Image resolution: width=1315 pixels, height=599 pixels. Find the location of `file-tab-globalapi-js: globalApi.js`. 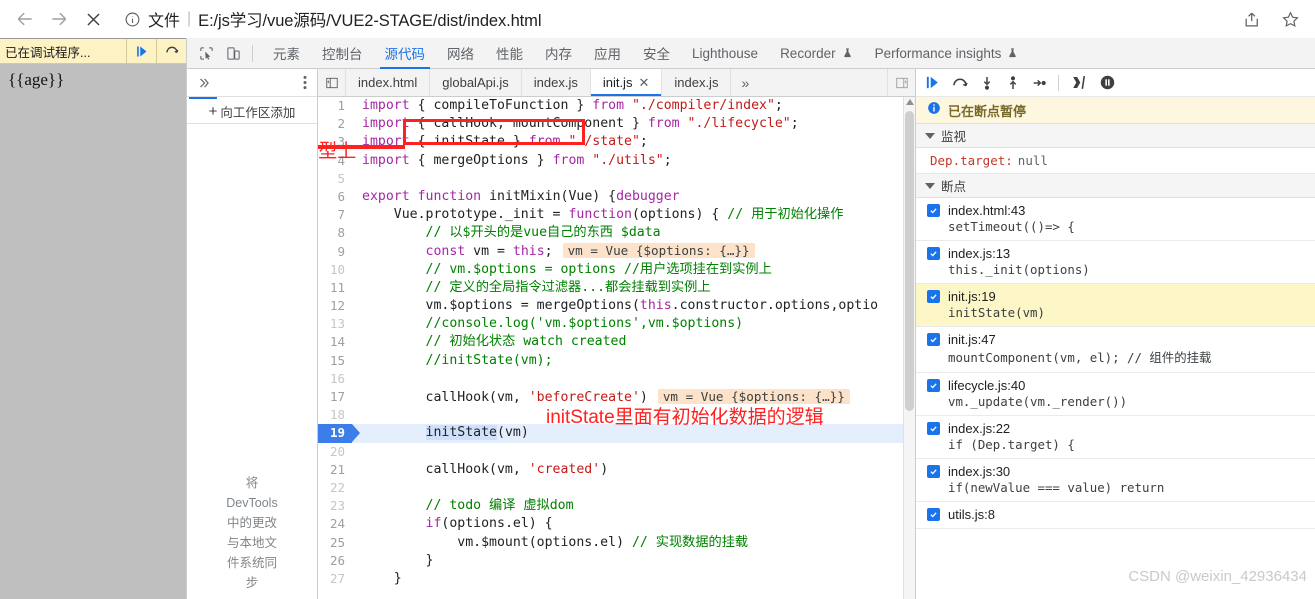

file-tab-globalapi-js: globalApi.js is located at coordinates (476, 82).